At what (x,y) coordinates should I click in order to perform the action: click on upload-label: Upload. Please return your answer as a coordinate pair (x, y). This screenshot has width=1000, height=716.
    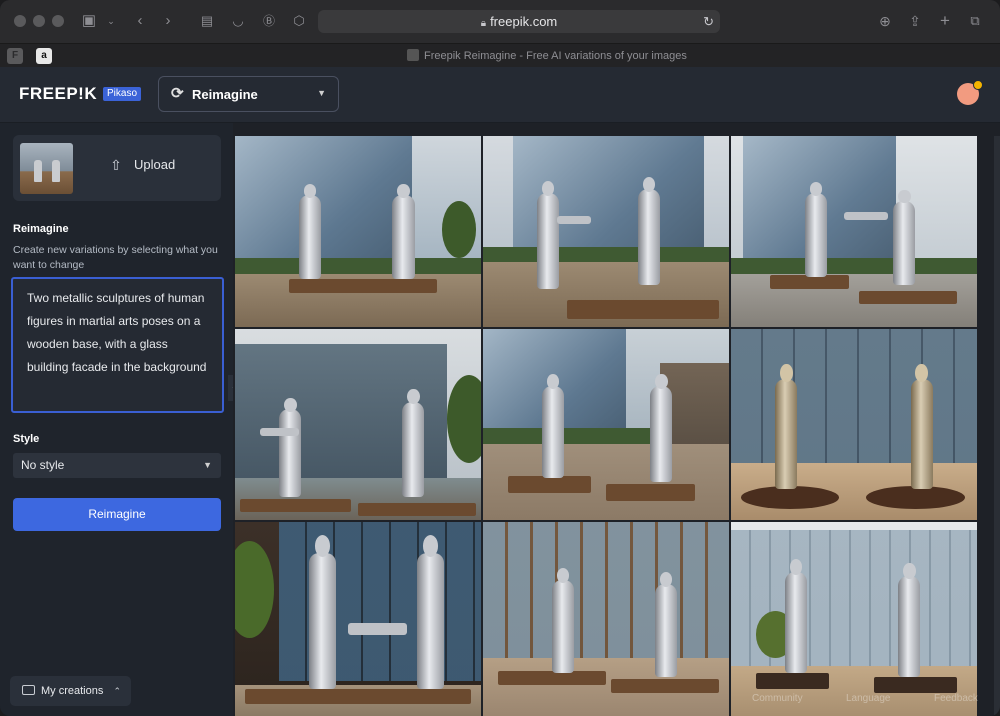
    Looking at the image, I should click on (155, 164).